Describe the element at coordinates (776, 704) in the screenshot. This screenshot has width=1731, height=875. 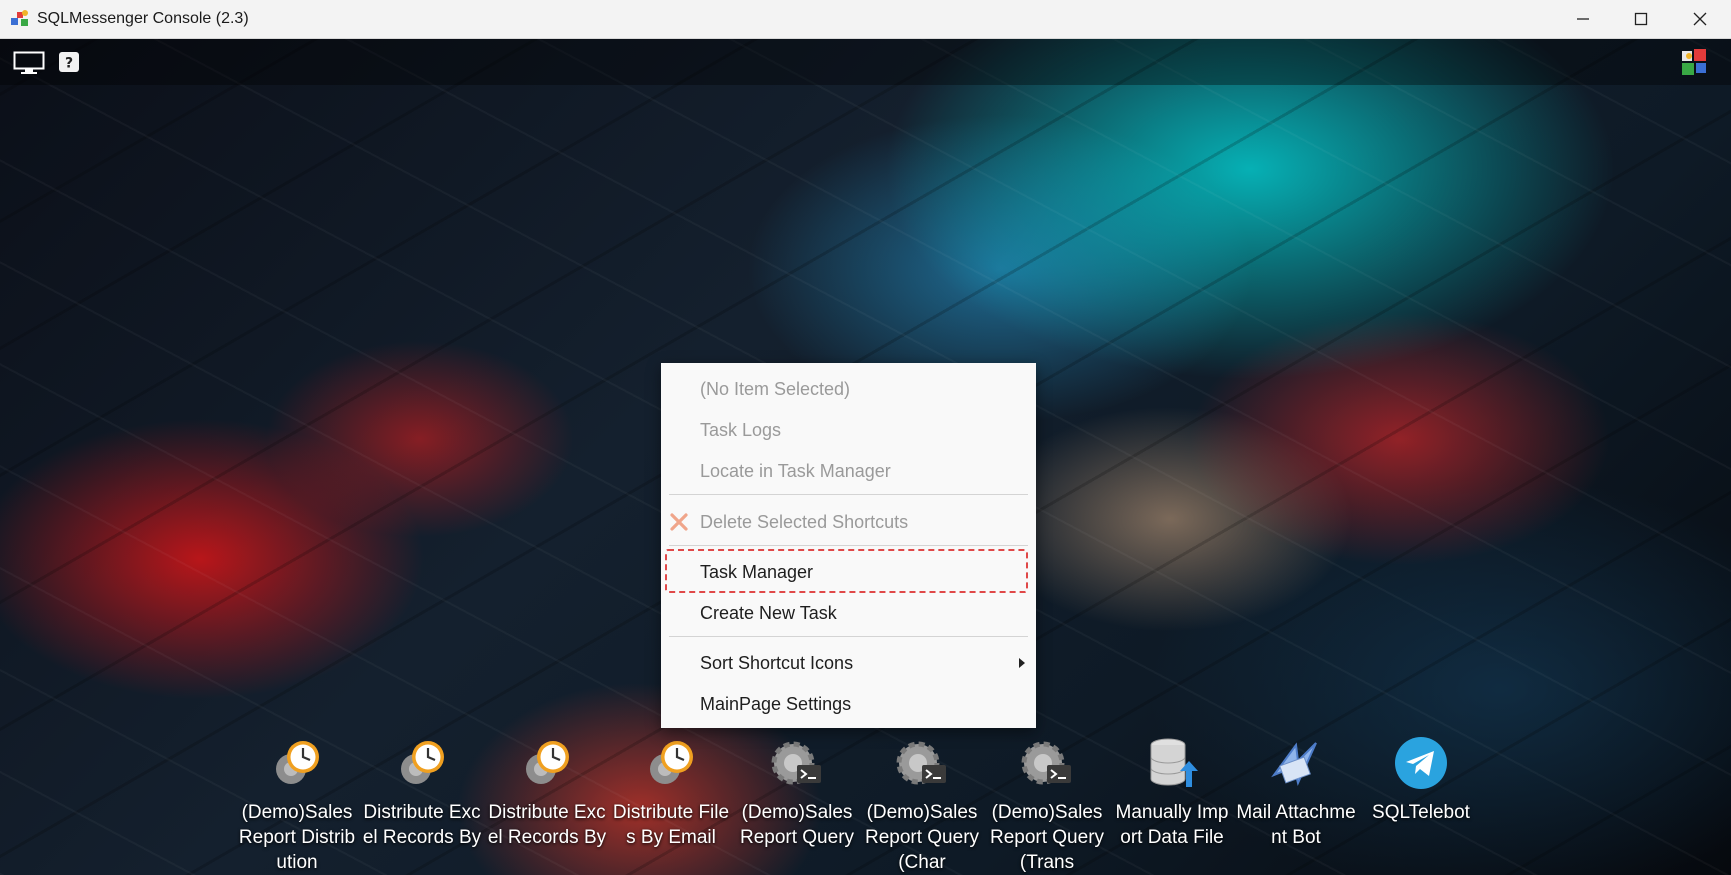
I see `menu-item-label: MainPage Settings` at that location.